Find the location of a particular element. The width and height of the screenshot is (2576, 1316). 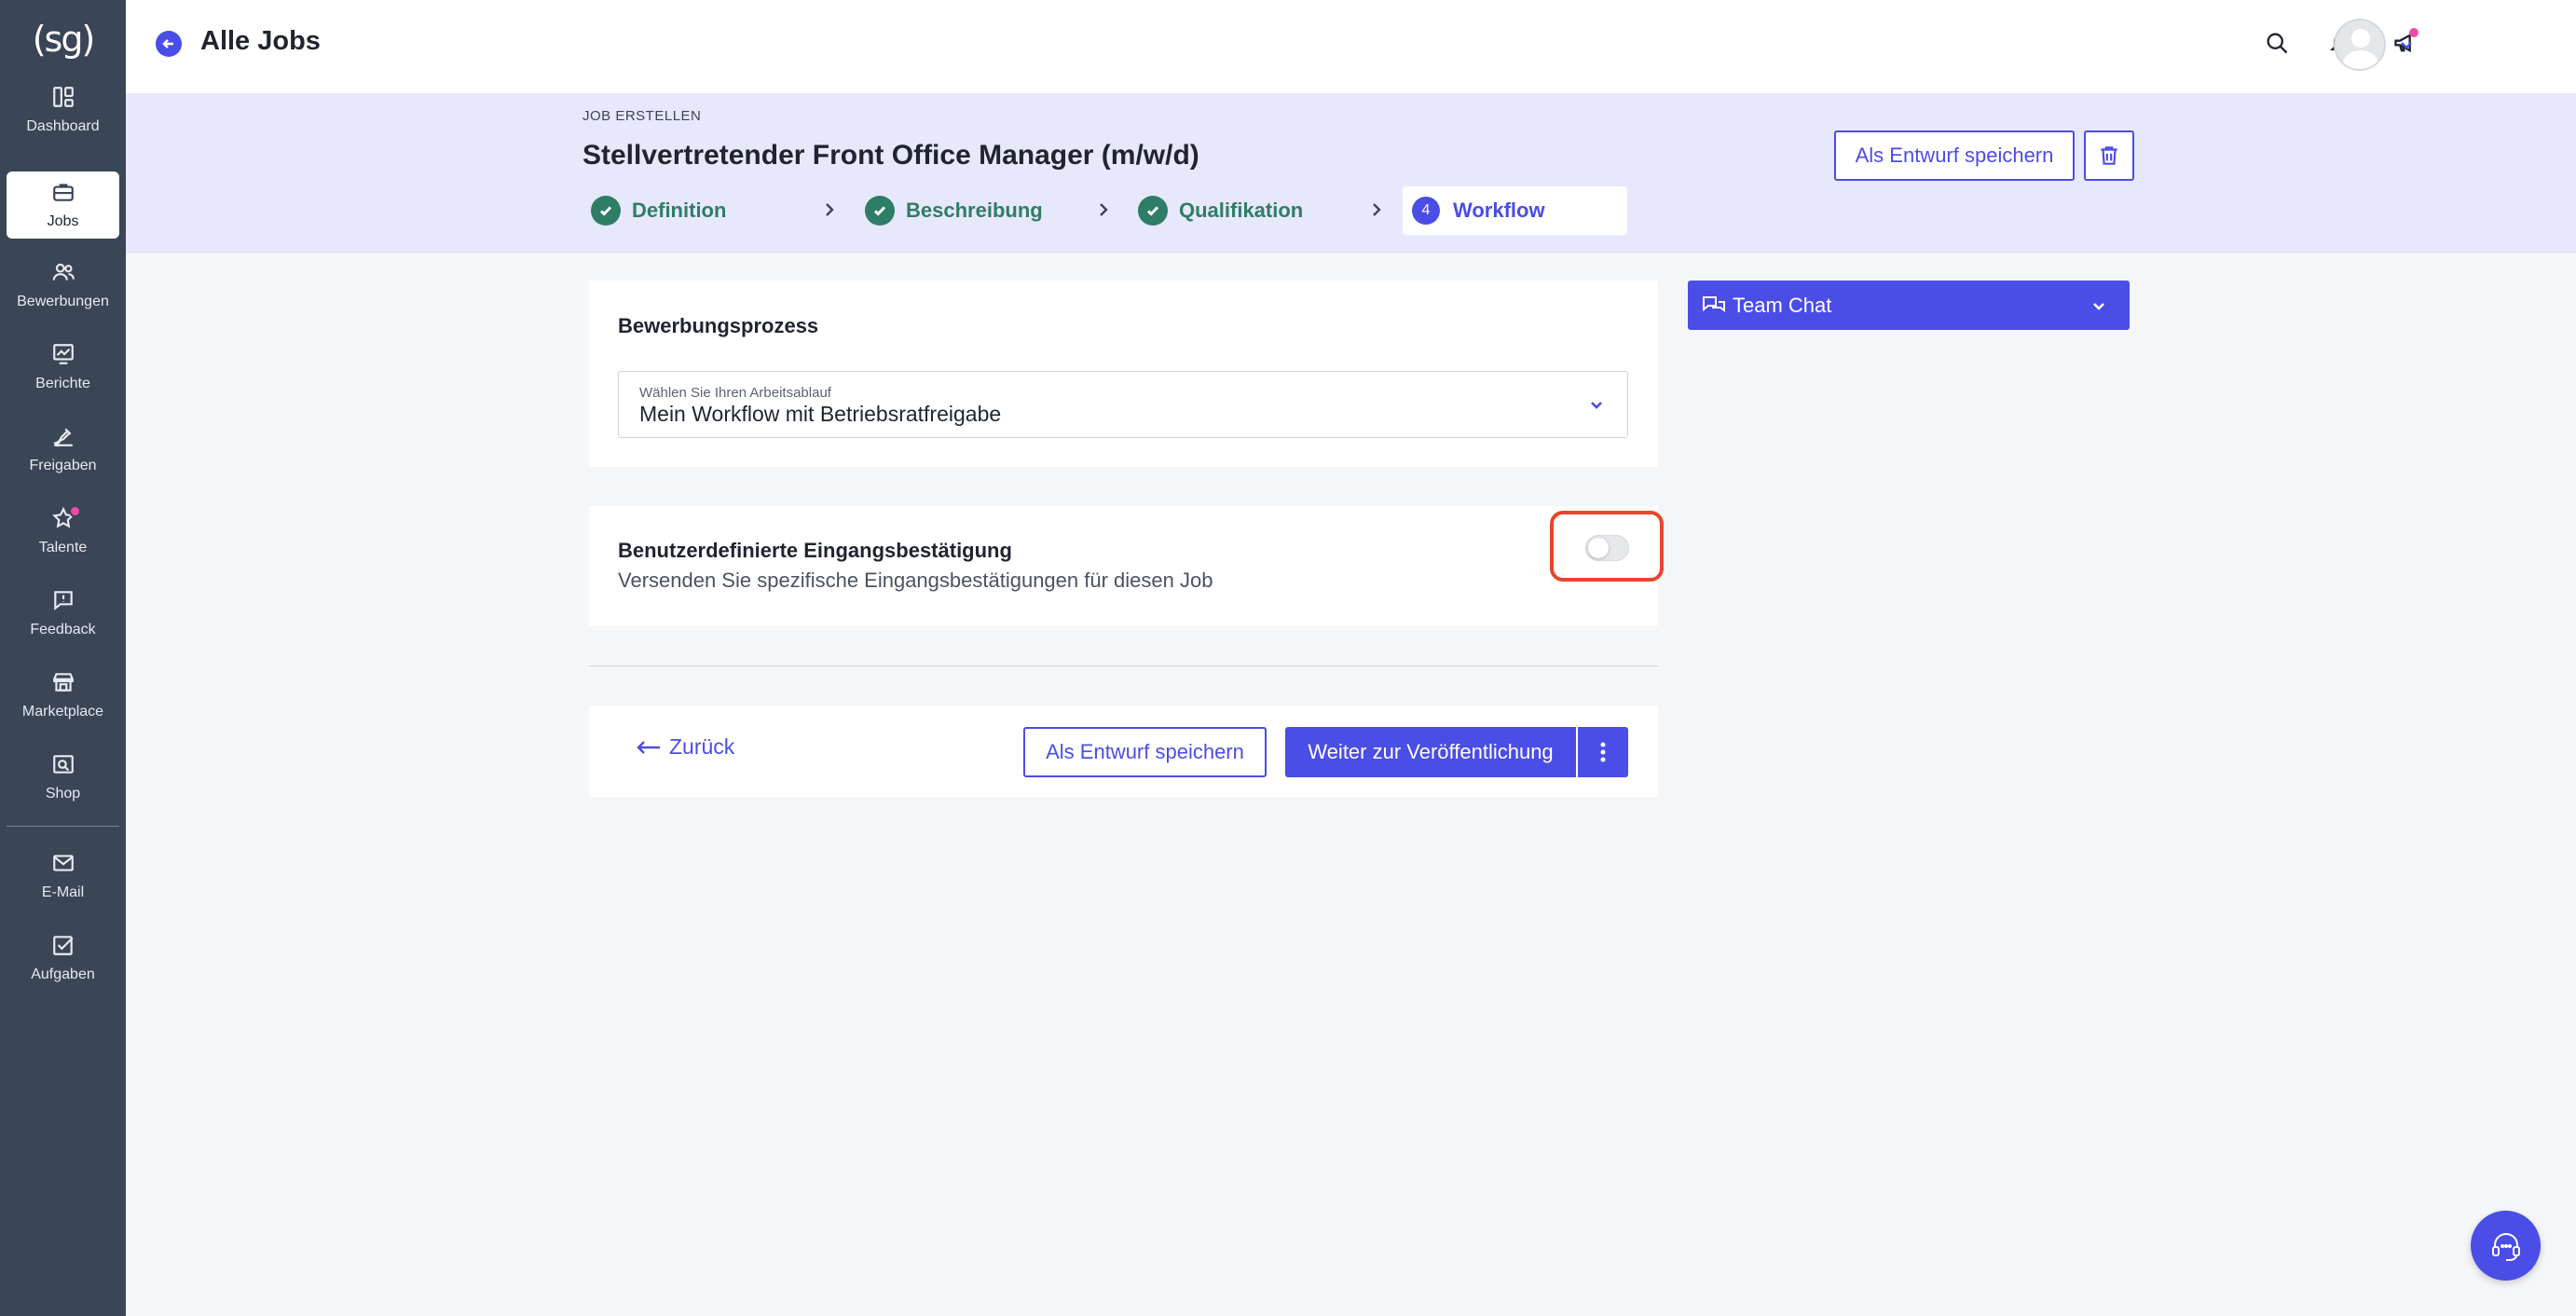

avatar is located at coordinates (2360, 45).